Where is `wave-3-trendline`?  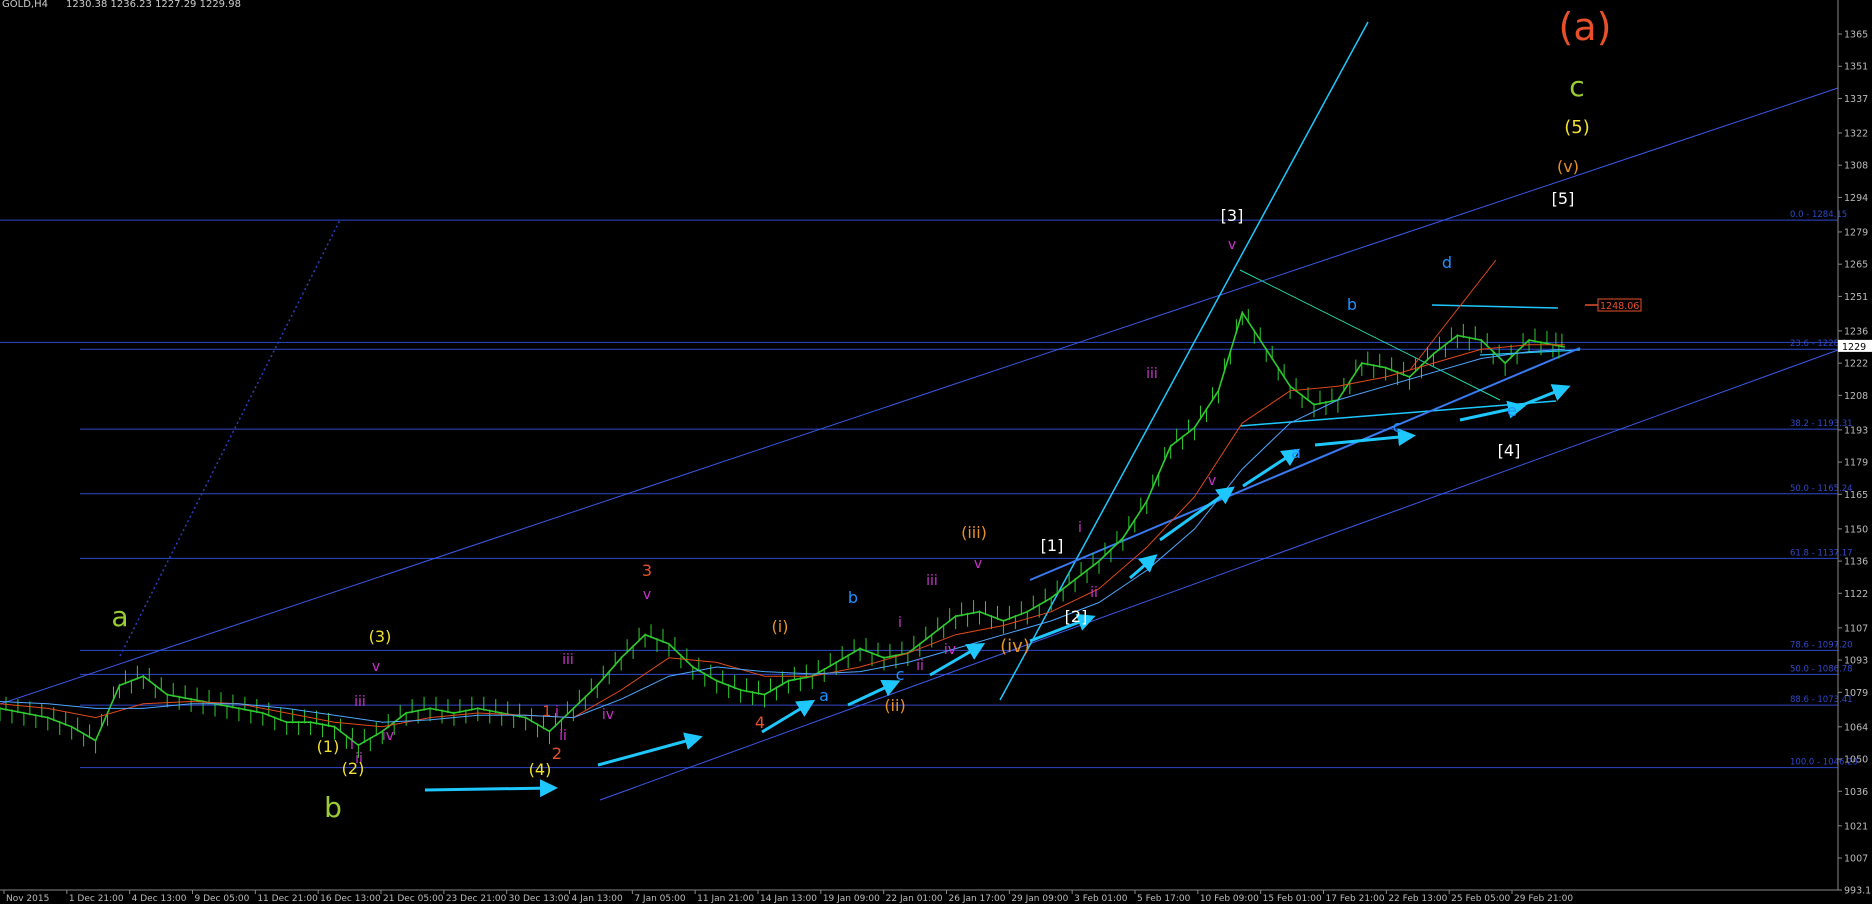 wave-3-trendline is located at coordinates (1184, 361).